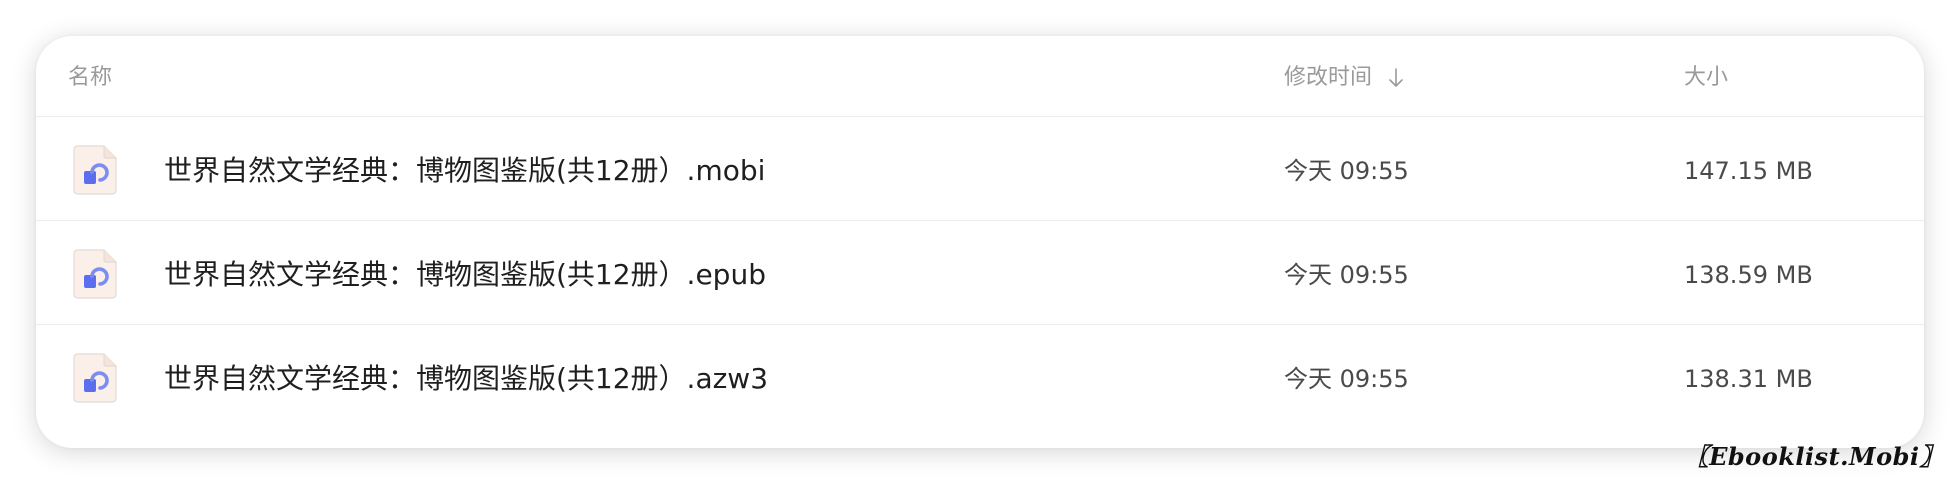  I want to click on file-name: 世界自然文学经典：博物图鉴版(共12册）.azw3, so click(466, 379).